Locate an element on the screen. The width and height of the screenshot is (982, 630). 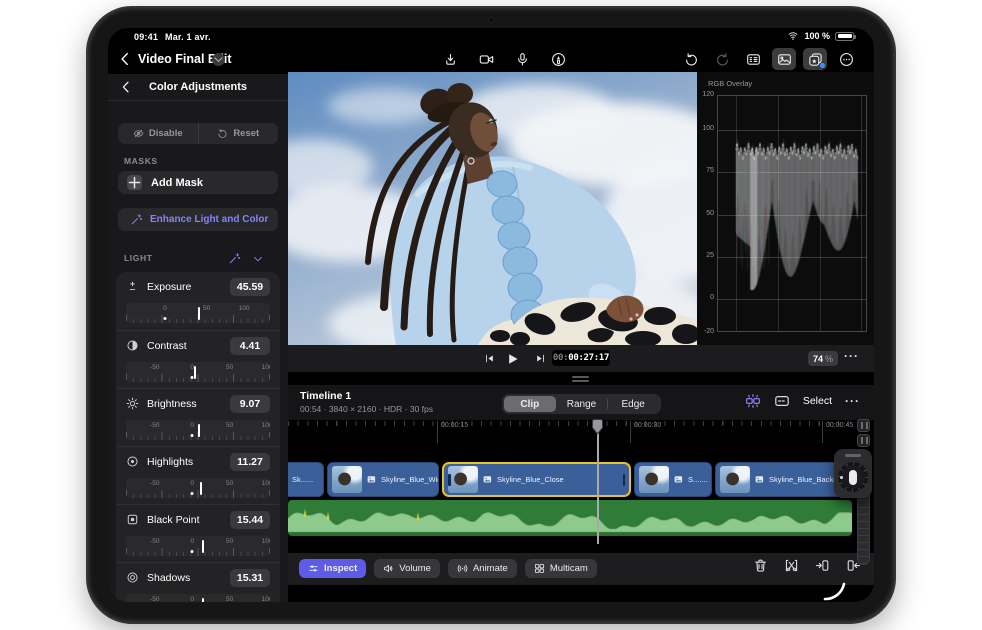
back-chevron-icon is located at coordinates (125, 59).